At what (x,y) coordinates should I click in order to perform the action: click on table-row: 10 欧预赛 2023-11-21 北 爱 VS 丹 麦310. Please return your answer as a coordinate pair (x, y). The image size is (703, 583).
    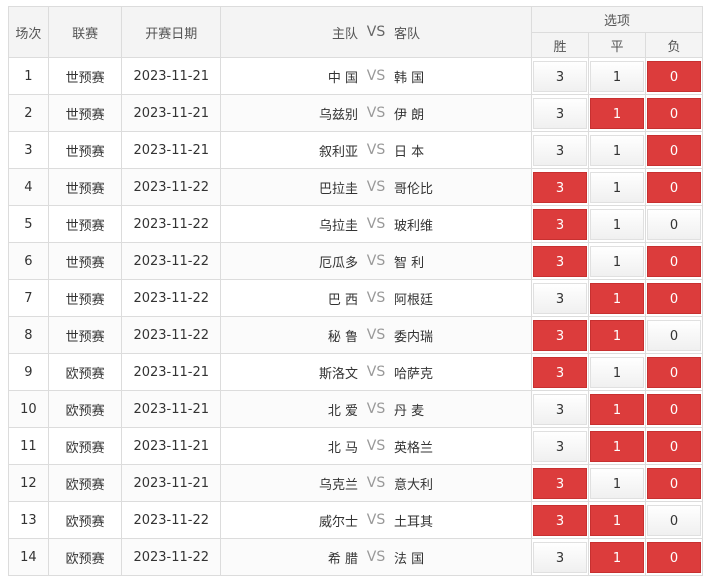
    Looking at the image, I should click on (355, 409).